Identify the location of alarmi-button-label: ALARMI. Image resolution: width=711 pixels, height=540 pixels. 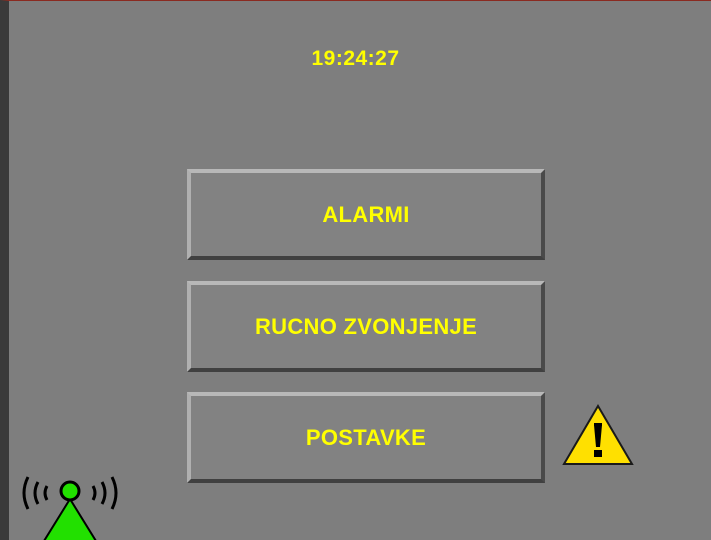
(366, 214).